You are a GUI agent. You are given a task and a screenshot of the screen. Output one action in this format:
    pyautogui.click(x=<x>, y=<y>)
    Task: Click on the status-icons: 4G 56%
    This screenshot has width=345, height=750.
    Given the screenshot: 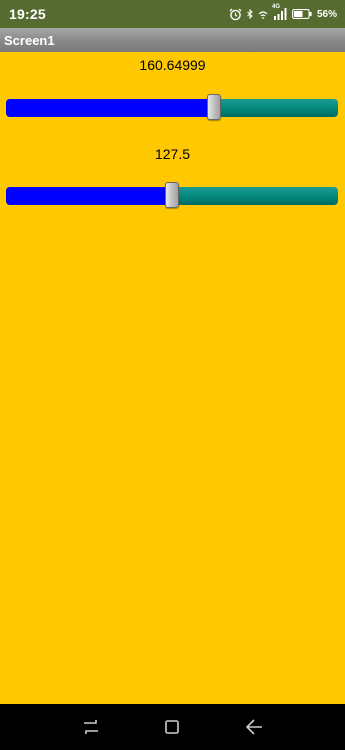 What is the action you would take?
    pyautogui.click(x=283, y=12)
    